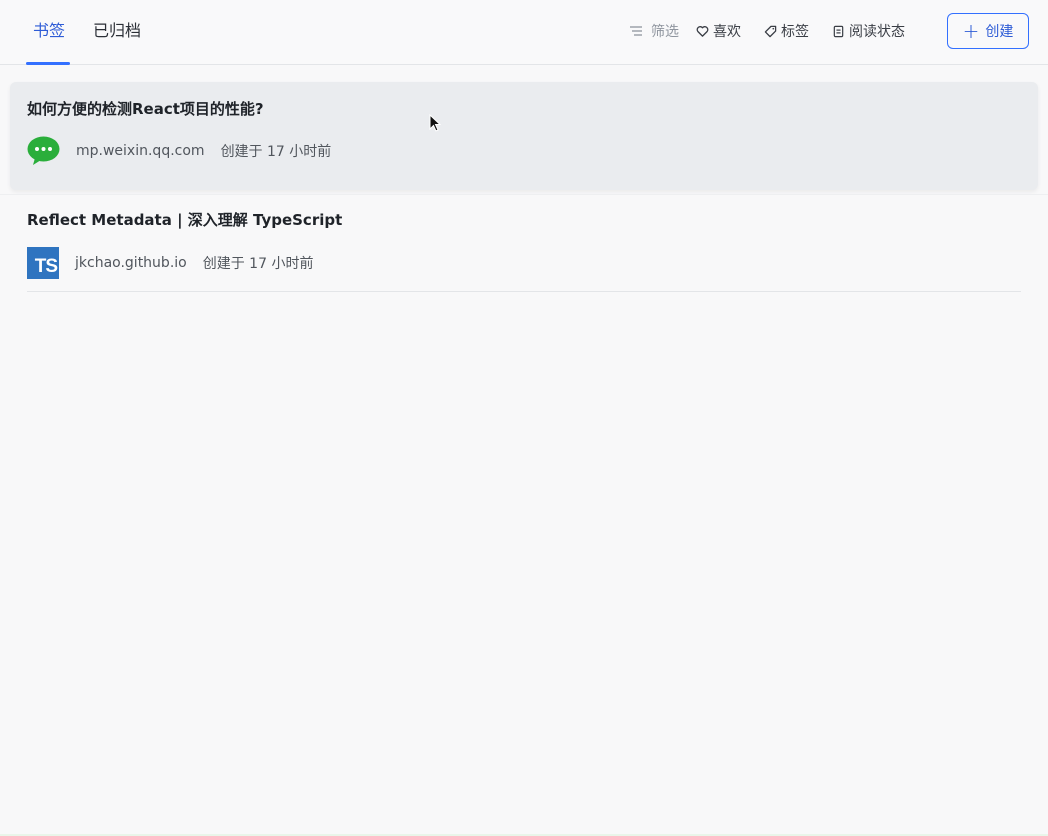 This screenshot has width=1048, height=836. What do you see at coordinates (140, 151) in the screenshot?
I see `bookmark-domain: mp.weixin.qq.com` at bounding box center [140, 151].